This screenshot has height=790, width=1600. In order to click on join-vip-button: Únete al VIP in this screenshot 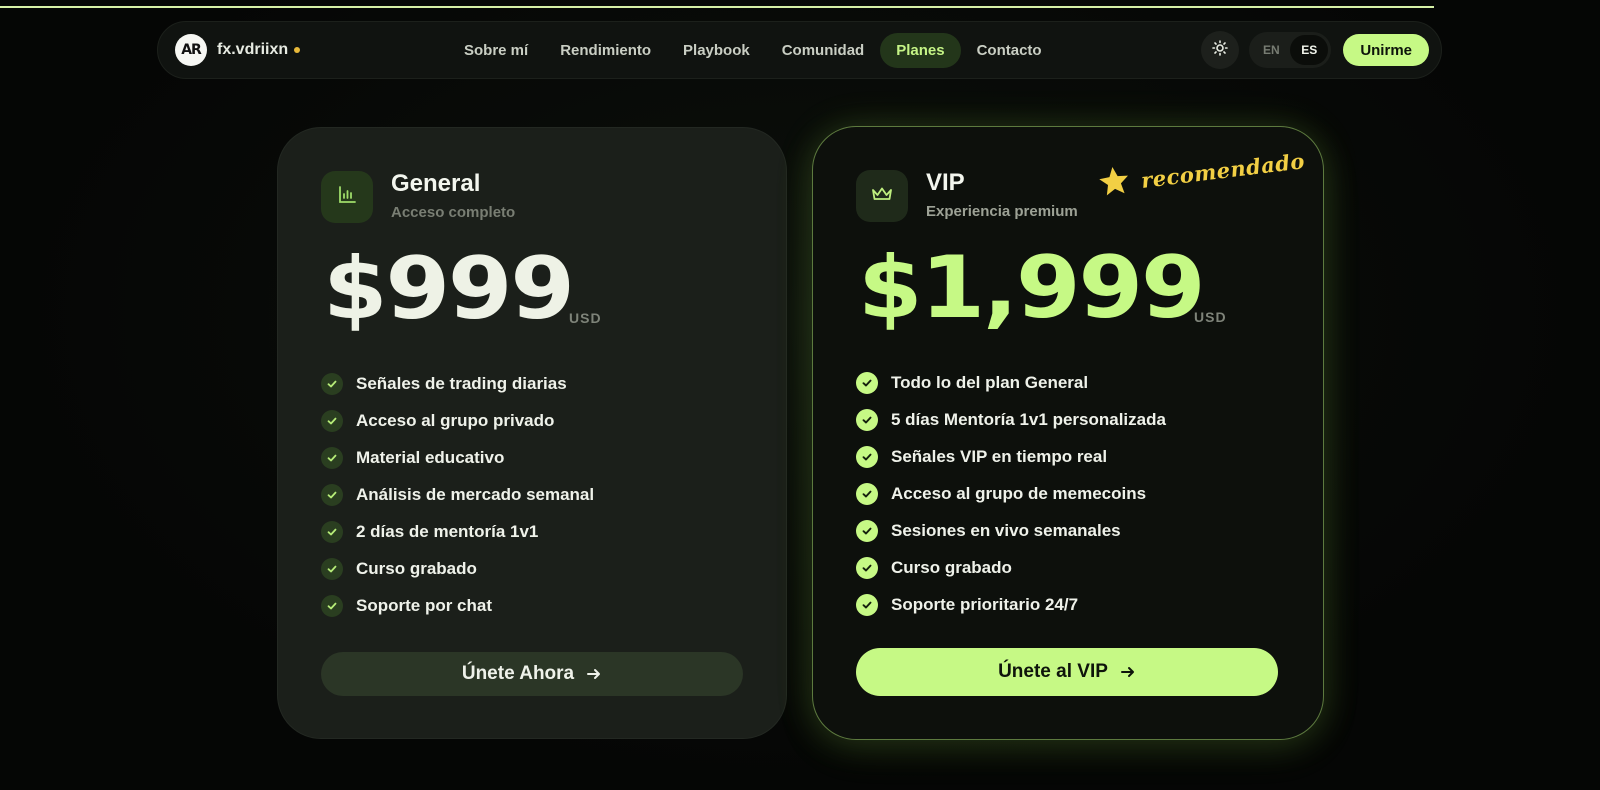, I will do `click(1067, 672)`.